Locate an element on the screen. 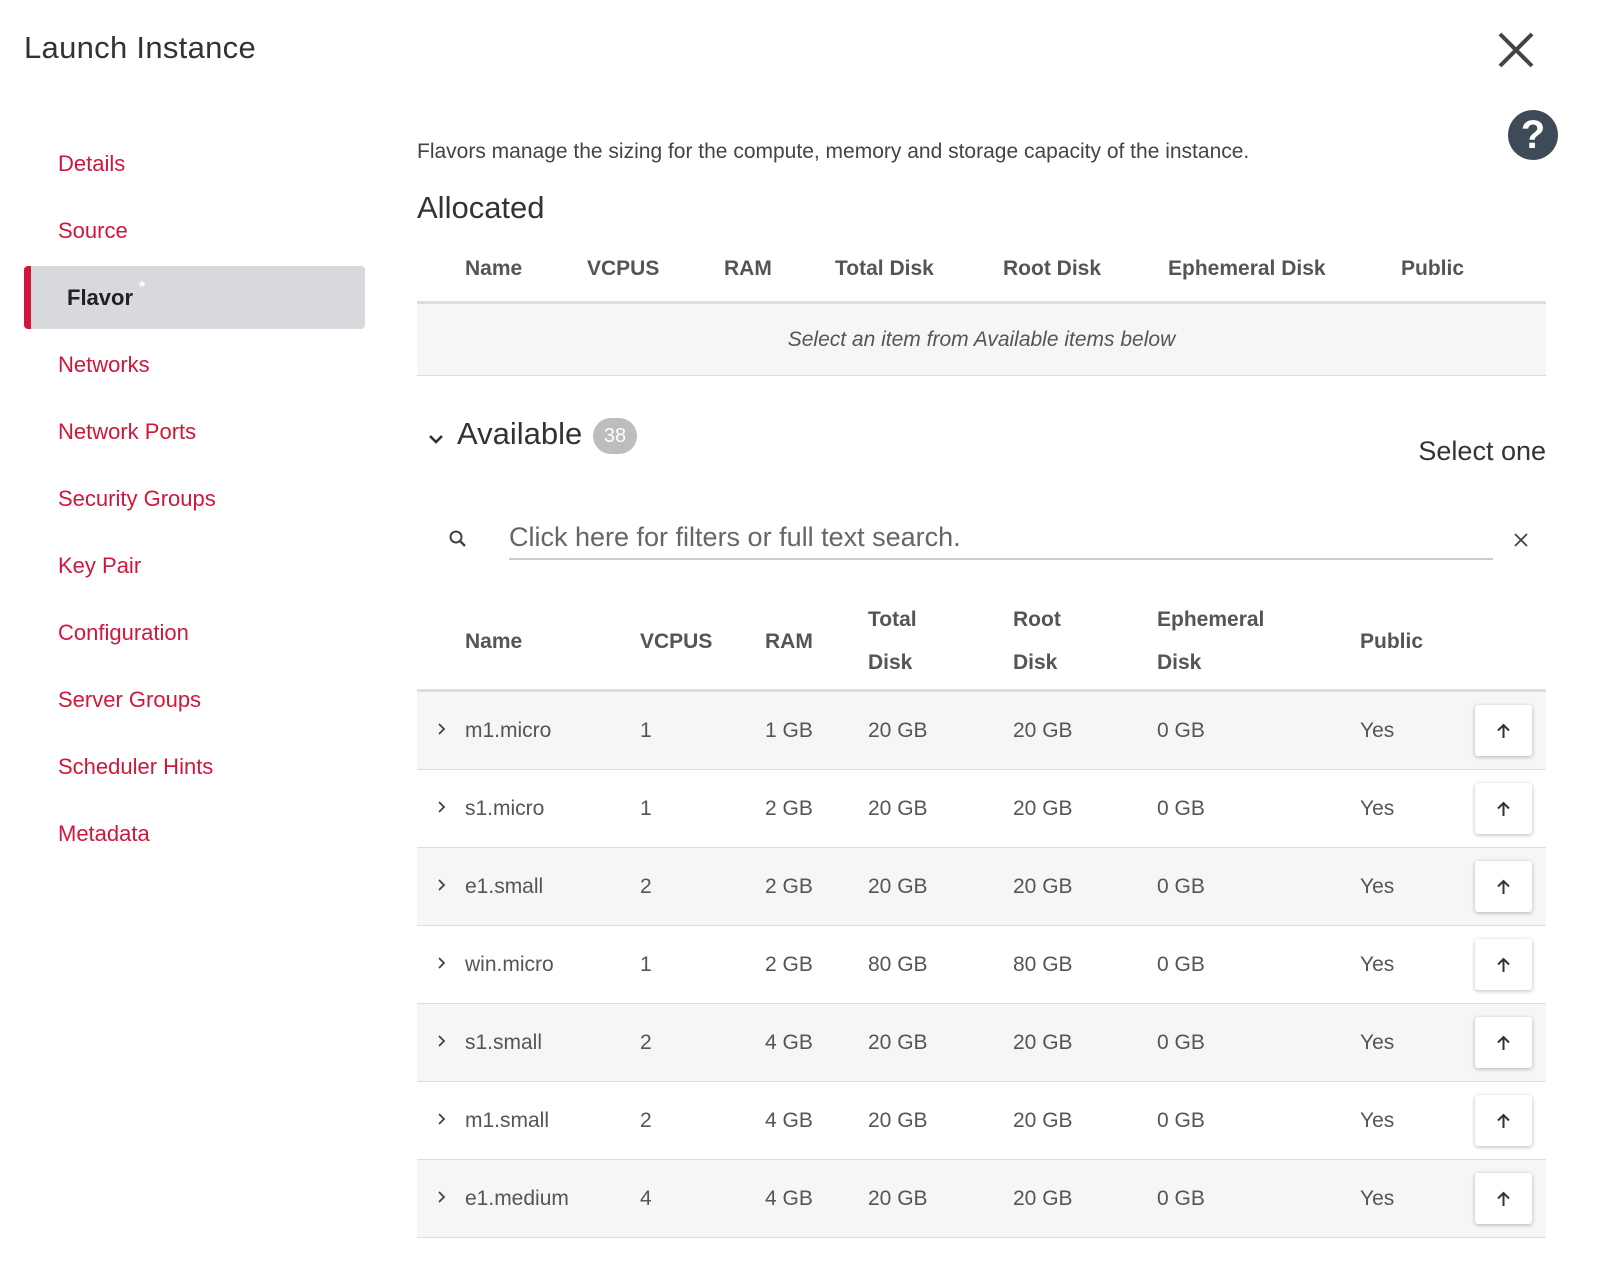 The height and width of the screenshot is (1262, 1609). sidebar-item-label: Network Ports is located at coordinates (127, 431).